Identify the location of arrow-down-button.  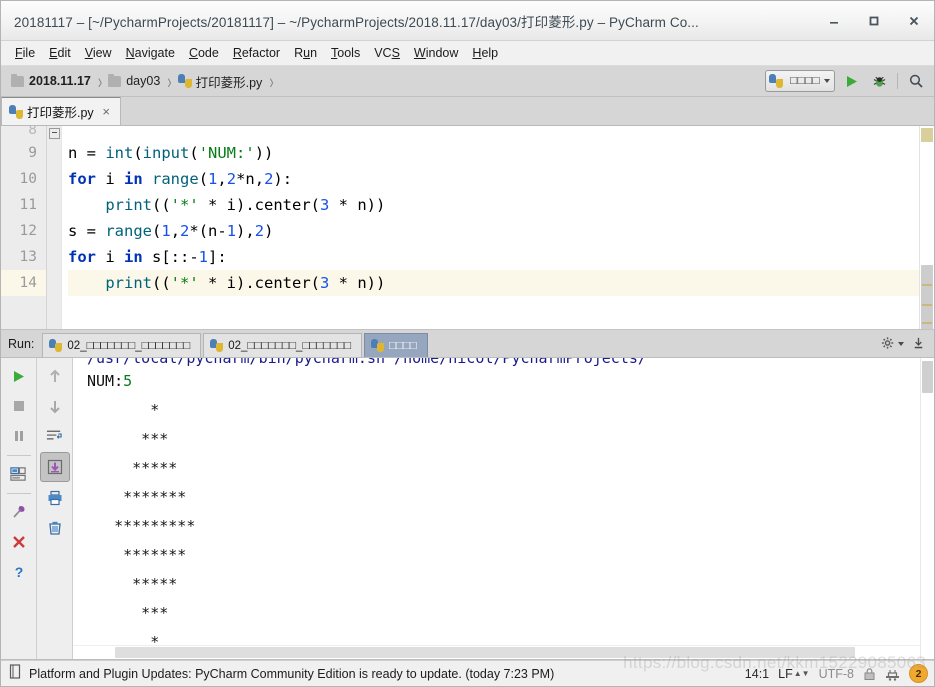
(55, 406).